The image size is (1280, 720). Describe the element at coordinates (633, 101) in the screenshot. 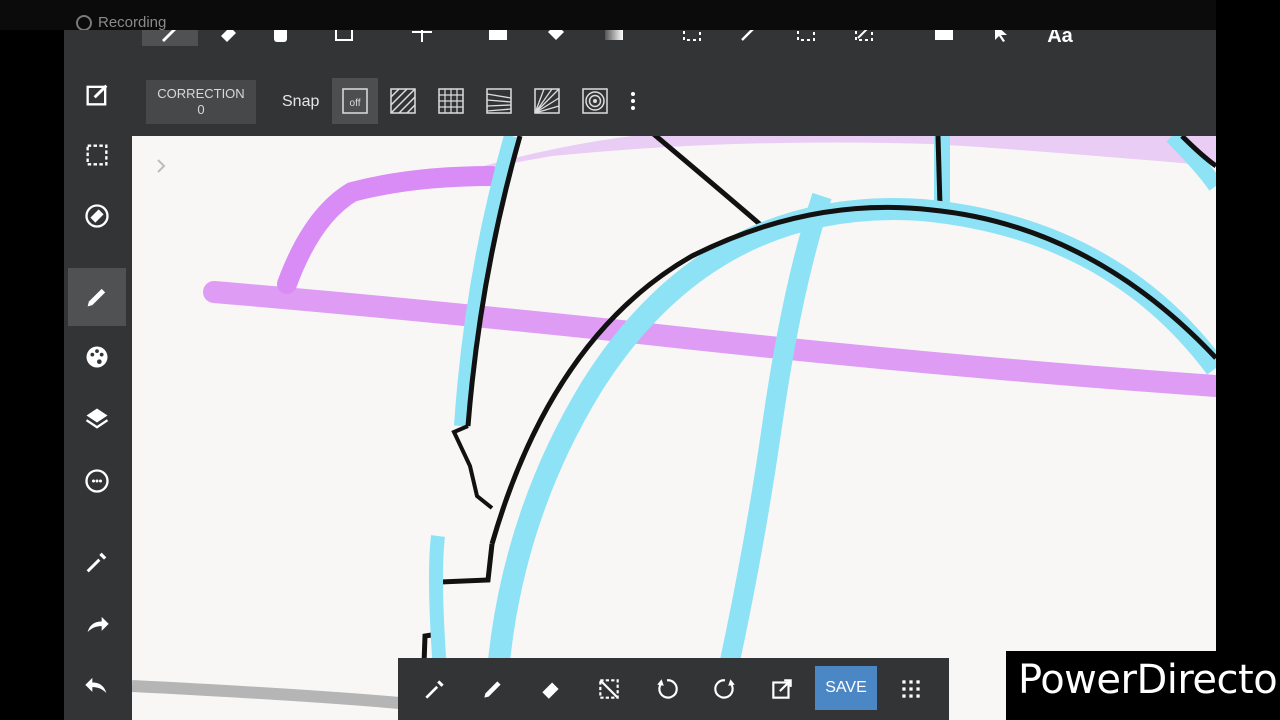

I see `more-options-icon` at that location.